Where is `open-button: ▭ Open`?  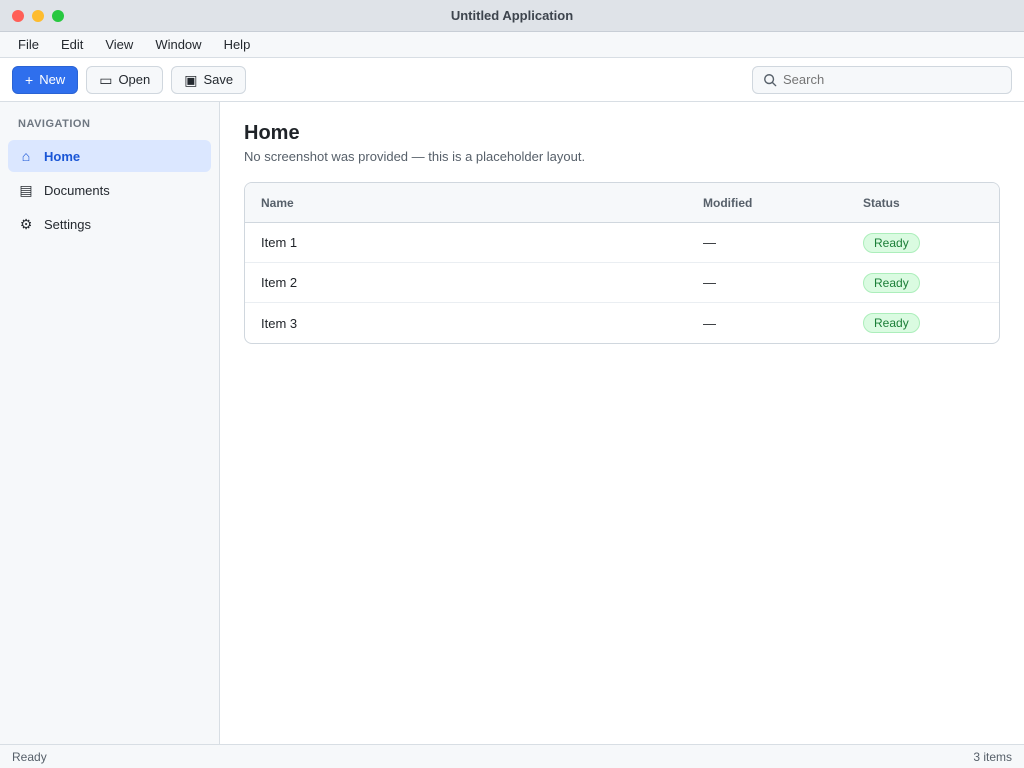 open-button: ▭ Open is located at coordinates (125, 79).